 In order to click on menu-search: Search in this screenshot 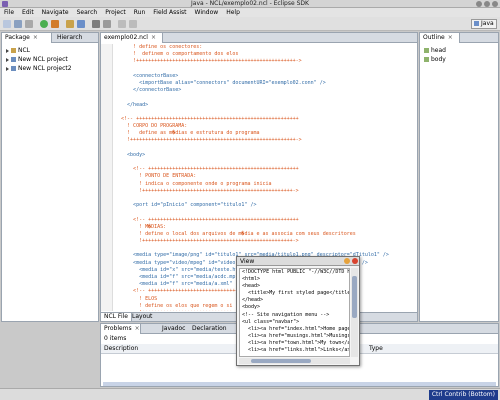, I will do `click(87, 12)`.